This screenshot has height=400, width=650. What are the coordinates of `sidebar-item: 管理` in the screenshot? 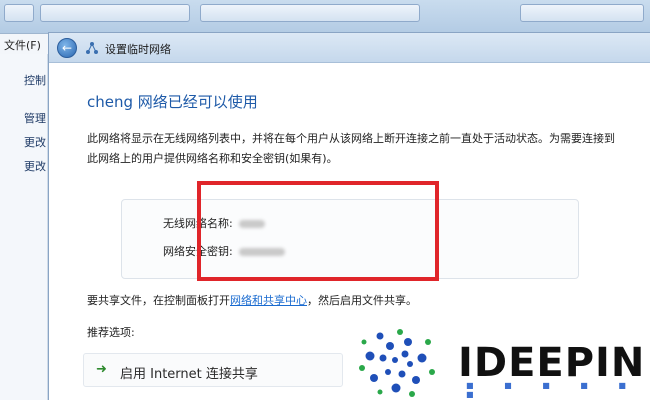 It's located at (35, 118).